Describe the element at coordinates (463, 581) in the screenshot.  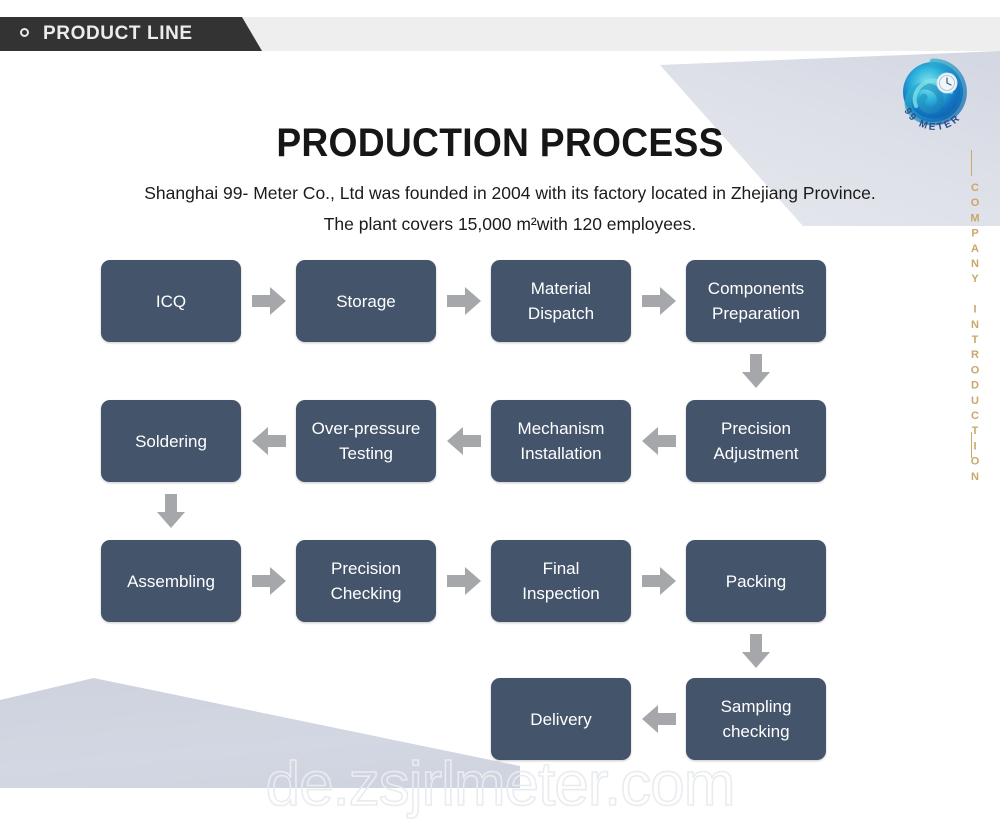
I see `arrow-right-precision-checking-to-final-inspection` at that location.